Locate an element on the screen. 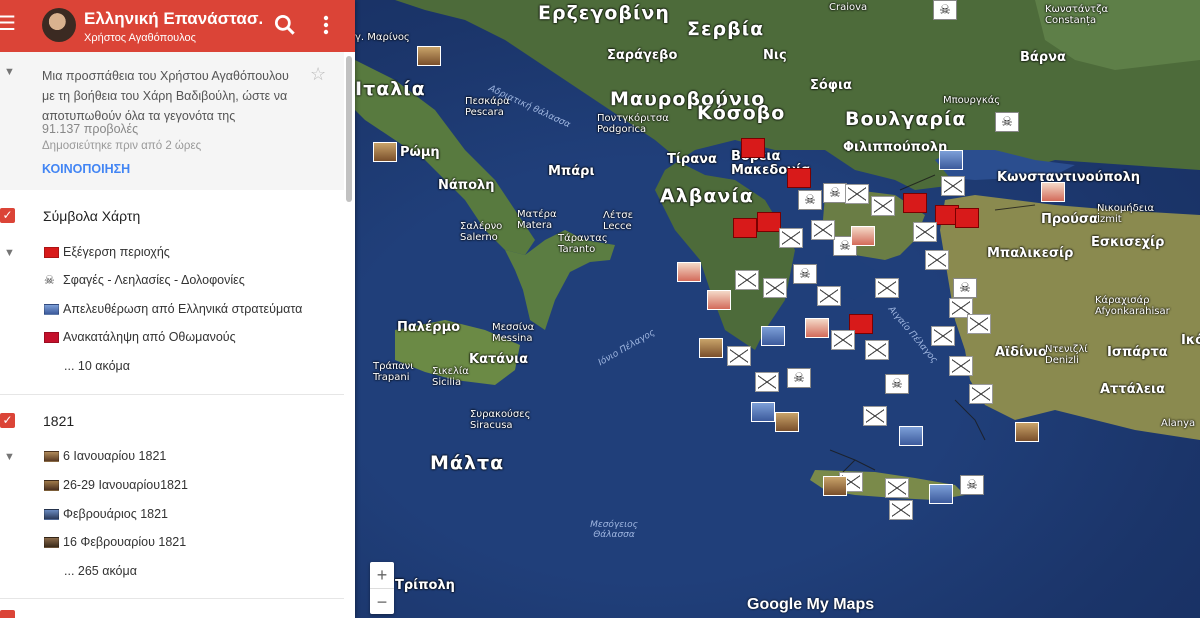 This screenshot has width=1200, height=618. city-label: γ. Μαρίνος is located at coordinates (382, 37).